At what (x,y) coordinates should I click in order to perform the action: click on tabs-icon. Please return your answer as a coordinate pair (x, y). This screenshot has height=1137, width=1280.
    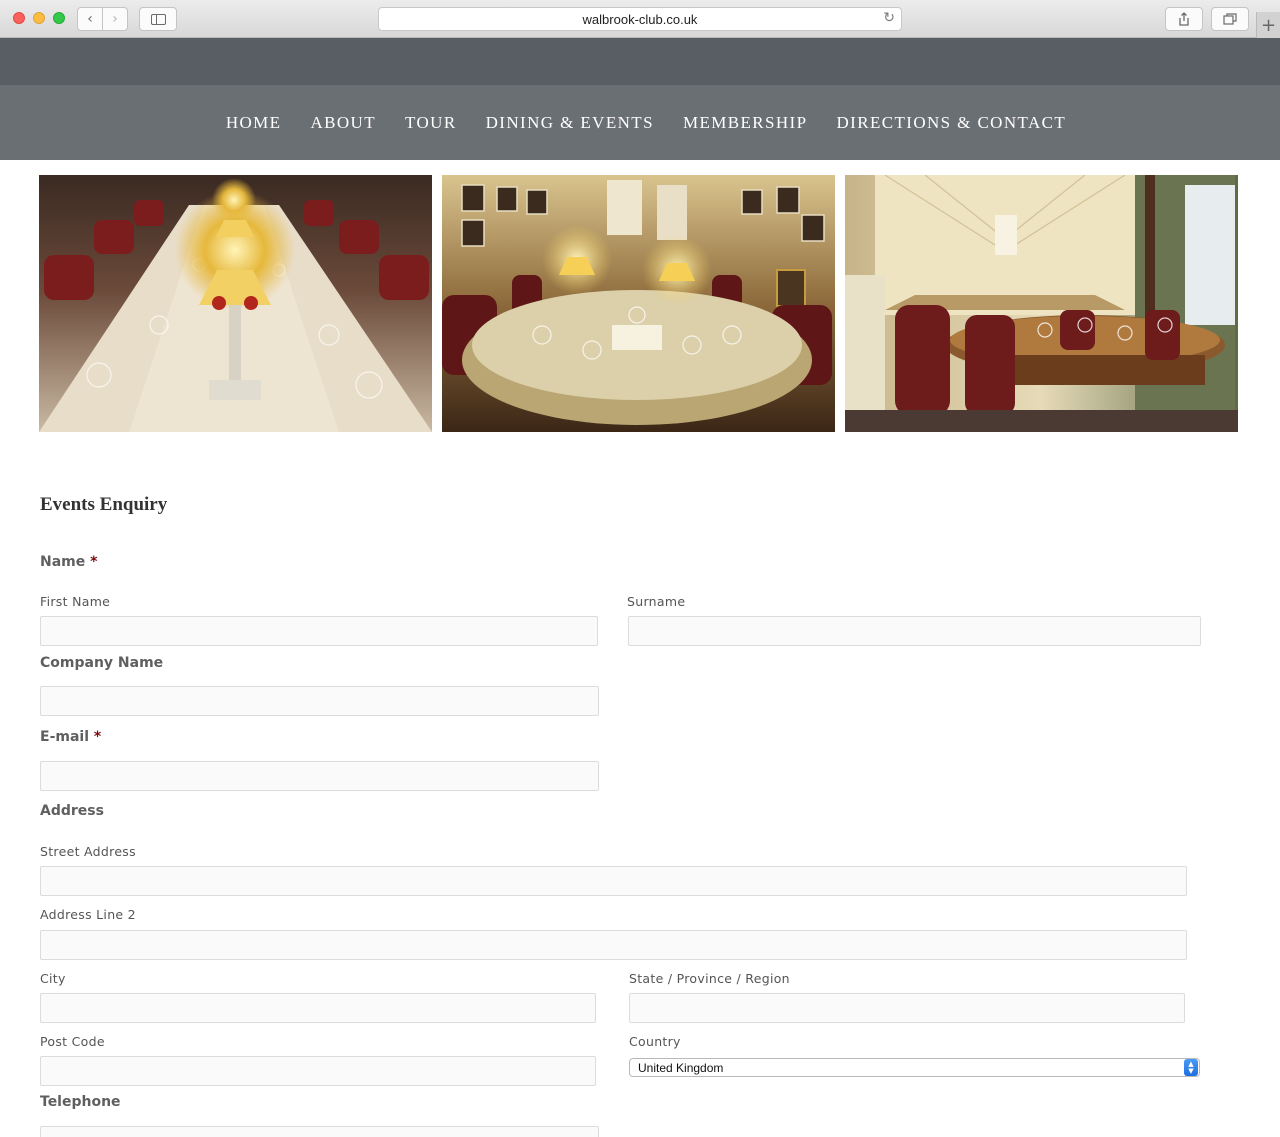
    Looking at the image, I should click on (1230, 19).